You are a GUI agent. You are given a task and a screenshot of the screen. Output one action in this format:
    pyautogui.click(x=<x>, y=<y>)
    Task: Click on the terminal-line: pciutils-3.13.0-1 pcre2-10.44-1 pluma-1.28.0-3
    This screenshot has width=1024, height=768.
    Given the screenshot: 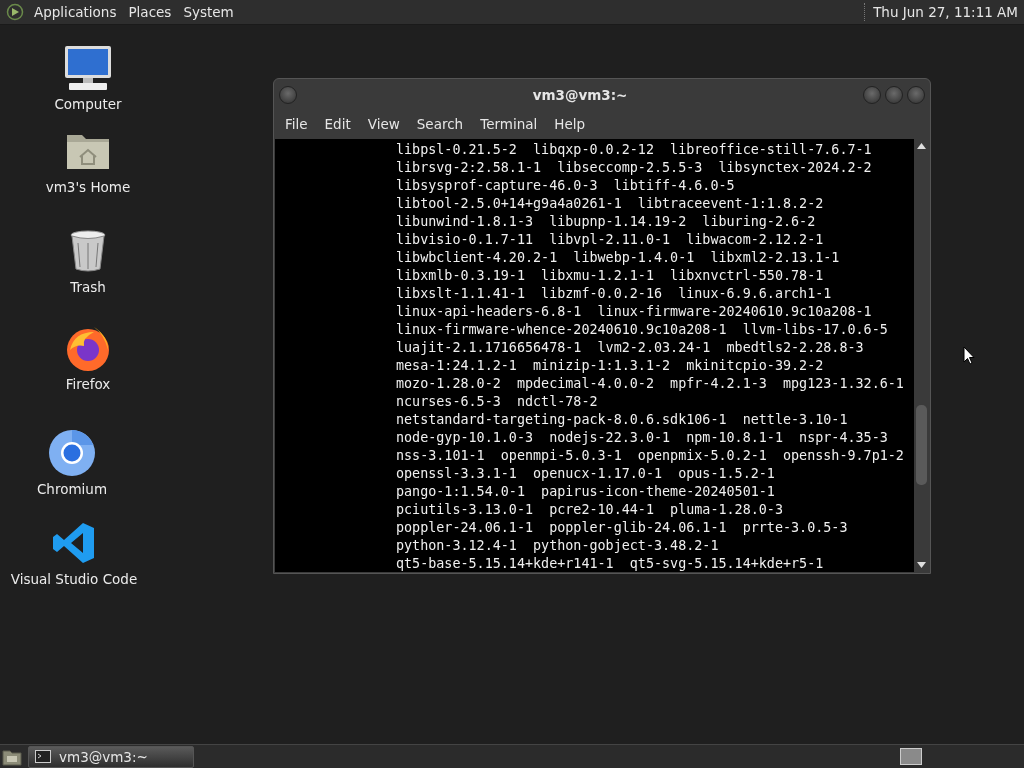 What is the action you would take?
    pyautogui.click(x=589, y=510)
    